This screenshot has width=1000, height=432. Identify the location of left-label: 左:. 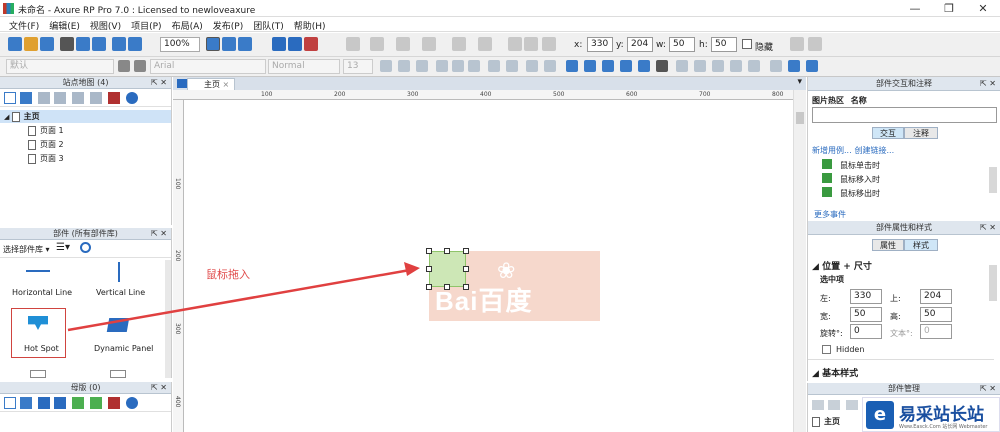
(825, 298).